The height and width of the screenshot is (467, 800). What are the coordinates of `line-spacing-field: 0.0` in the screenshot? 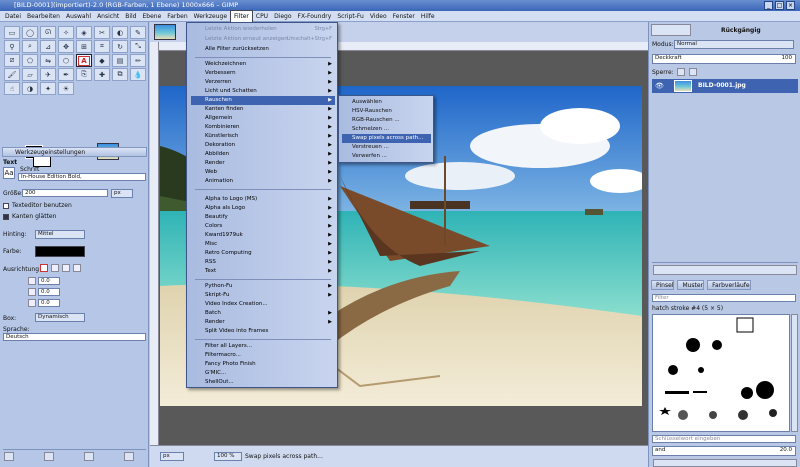 It's located at (49, 292).